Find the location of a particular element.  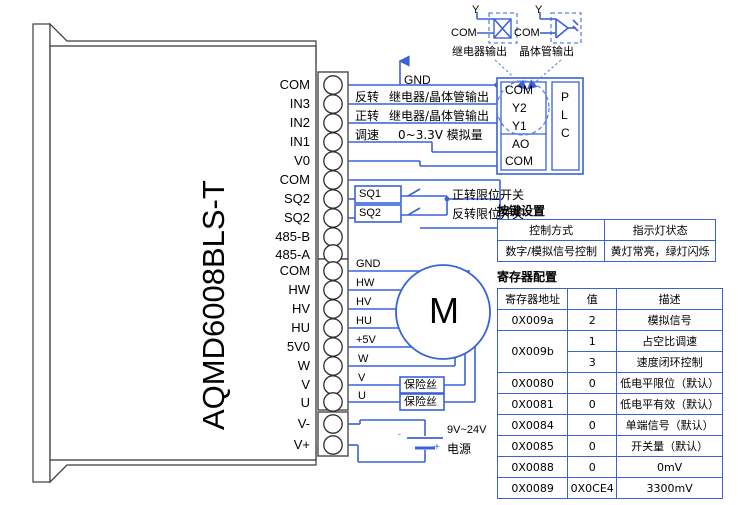

table-row: 0X0084 0 单端信号（默认） is located at coordinates (609, 425).